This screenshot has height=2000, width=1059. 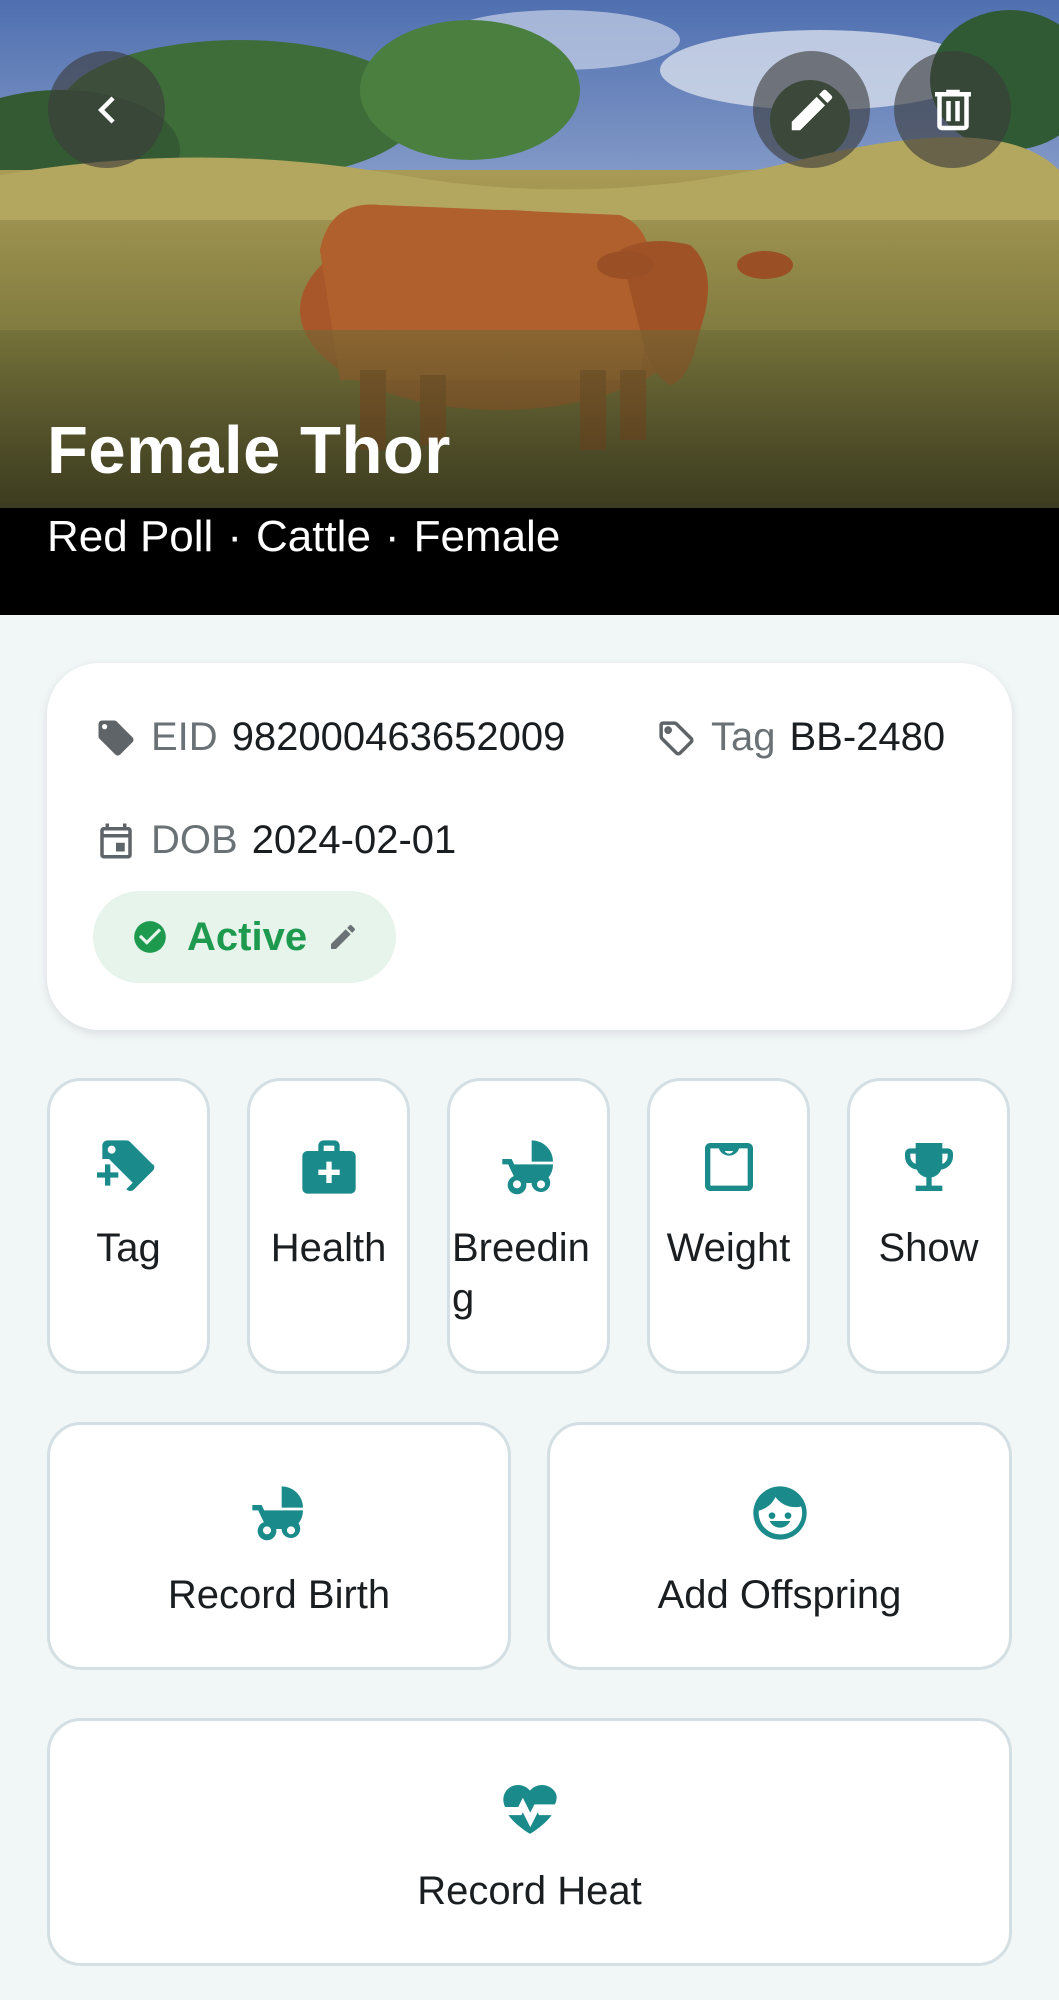 What do you see at coordinates (779, 1595) in the screenshot?
I see `add-offspring-label: Add Offspring` at bounding box center [779, 1595].